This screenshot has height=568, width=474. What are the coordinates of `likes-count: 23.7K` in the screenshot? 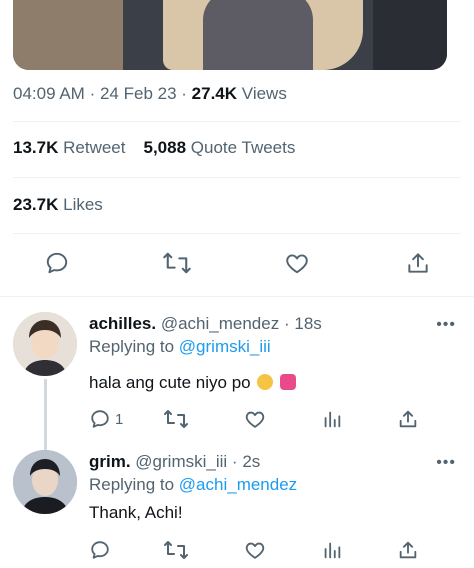 It's located at (36, 204).